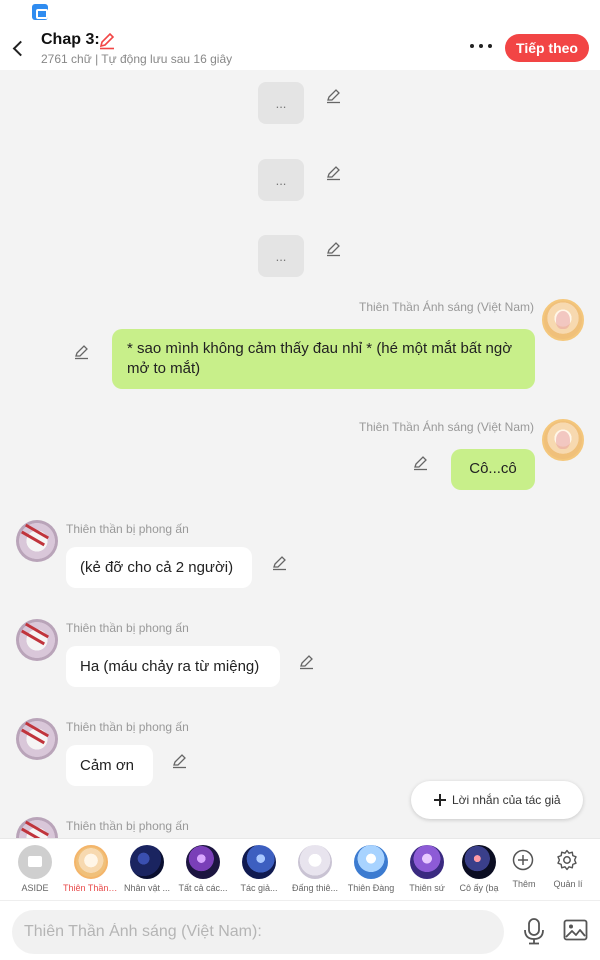 The image size is (600, 960). Describe the element at coordinates (506, 800) in the screenshot. I see `author-note-label: Lời nhắn của tác giả` at that location.